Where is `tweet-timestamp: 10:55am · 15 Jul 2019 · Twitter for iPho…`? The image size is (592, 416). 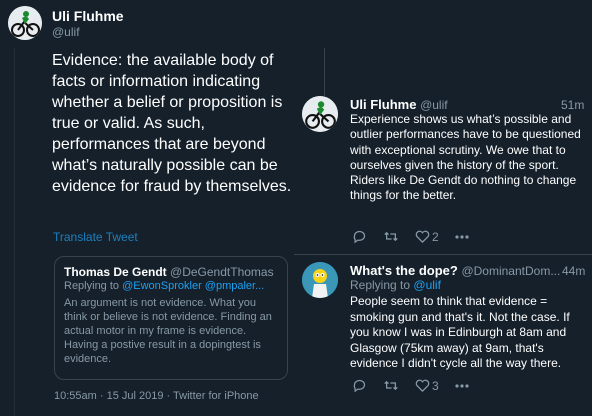 tweet-timestamp: 10:55am · 15 Jul 2019 · Twitter for iPho… is located at coordinates (156, 396).